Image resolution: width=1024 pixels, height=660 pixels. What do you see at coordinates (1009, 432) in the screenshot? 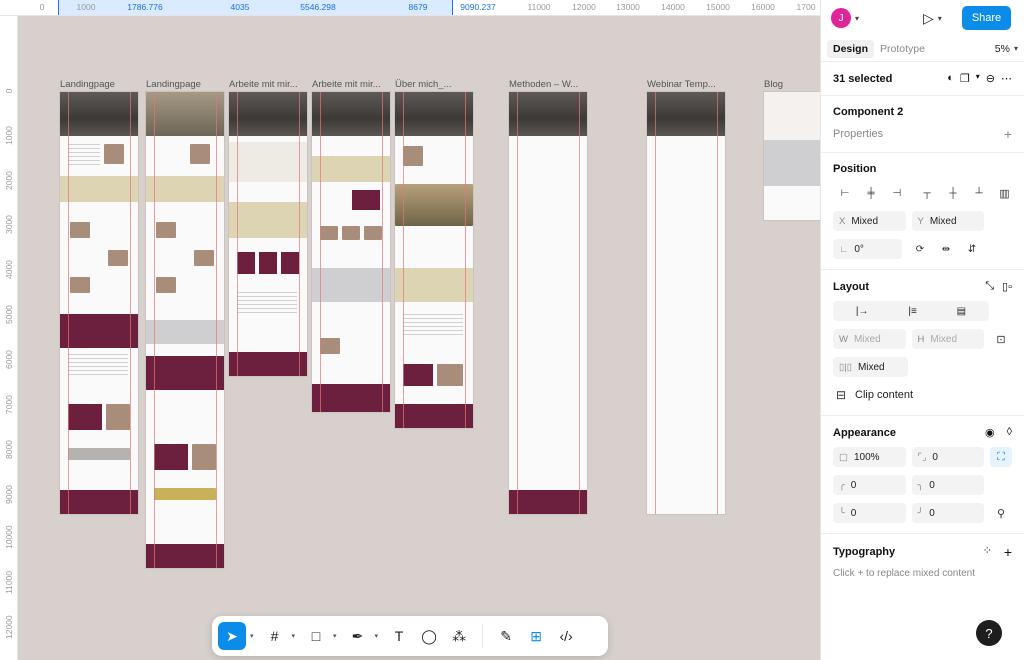
I see `blend-icon: ◊` at bounding box center [1009, 432].